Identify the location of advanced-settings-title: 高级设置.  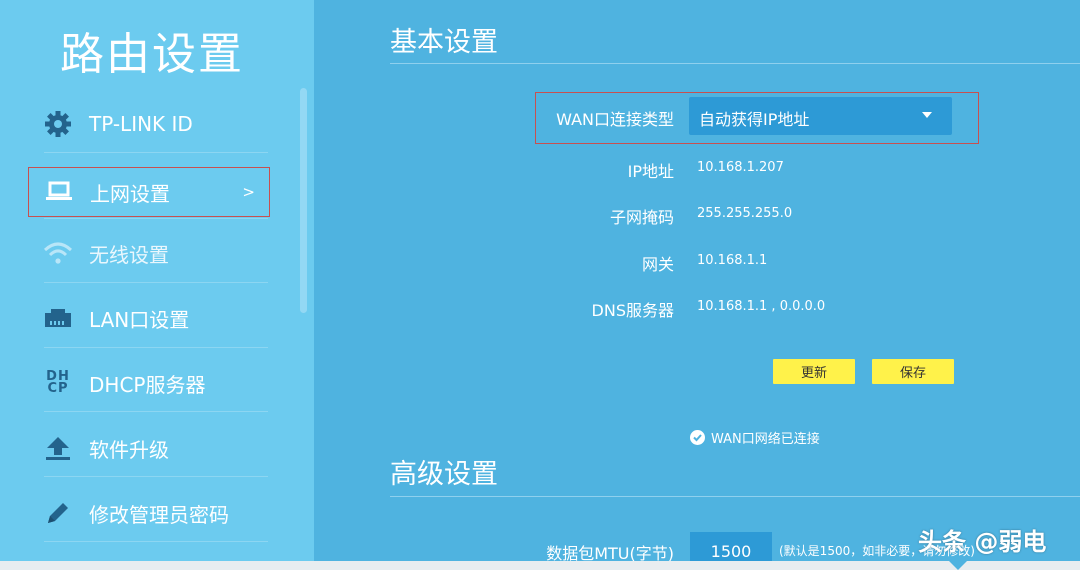
(444, 474).